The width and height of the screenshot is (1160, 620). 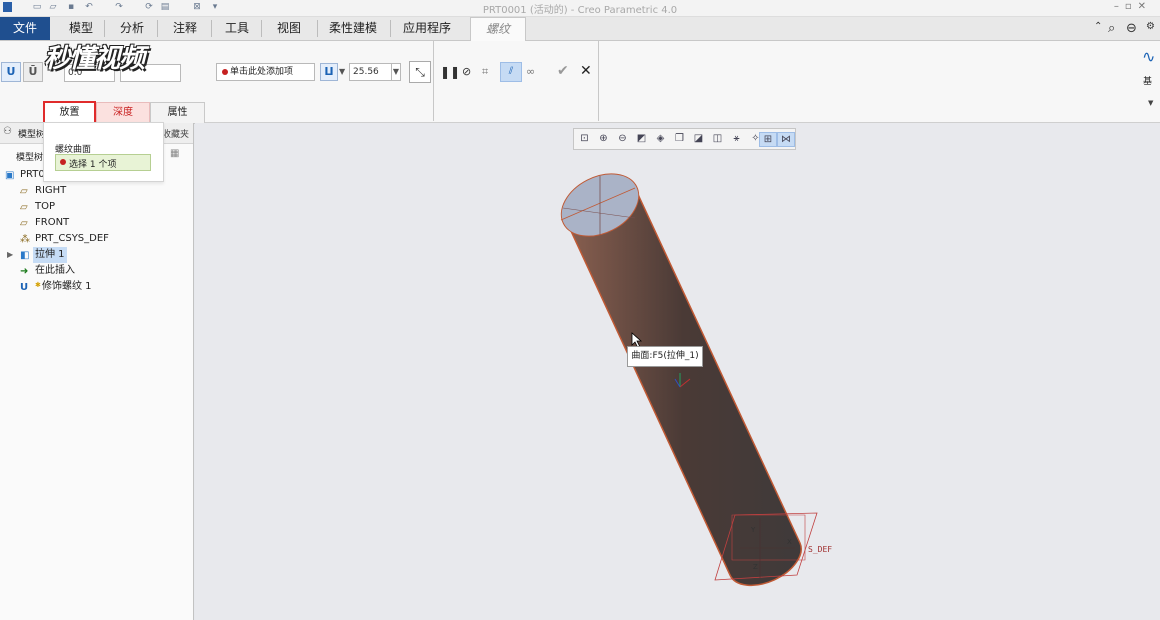 I want to click on tree-item-extrude: 拉伸 1, so click(x=50, y=255).